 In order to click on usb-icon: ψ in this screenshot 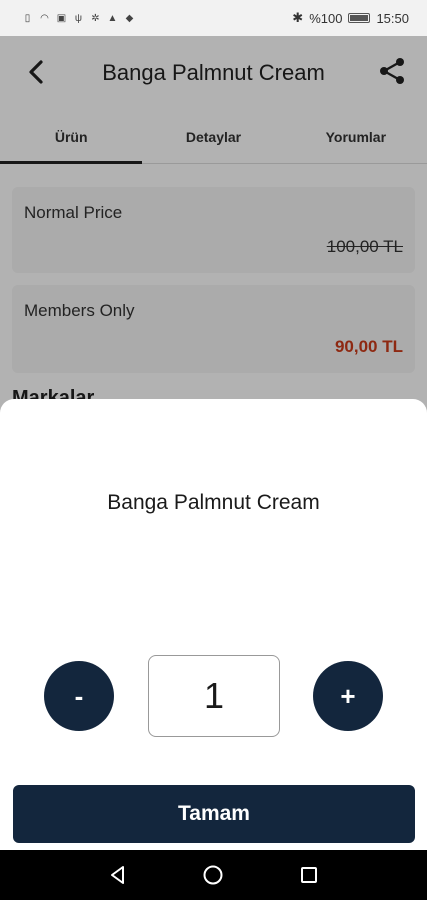, I will do `click(78, 18)`.